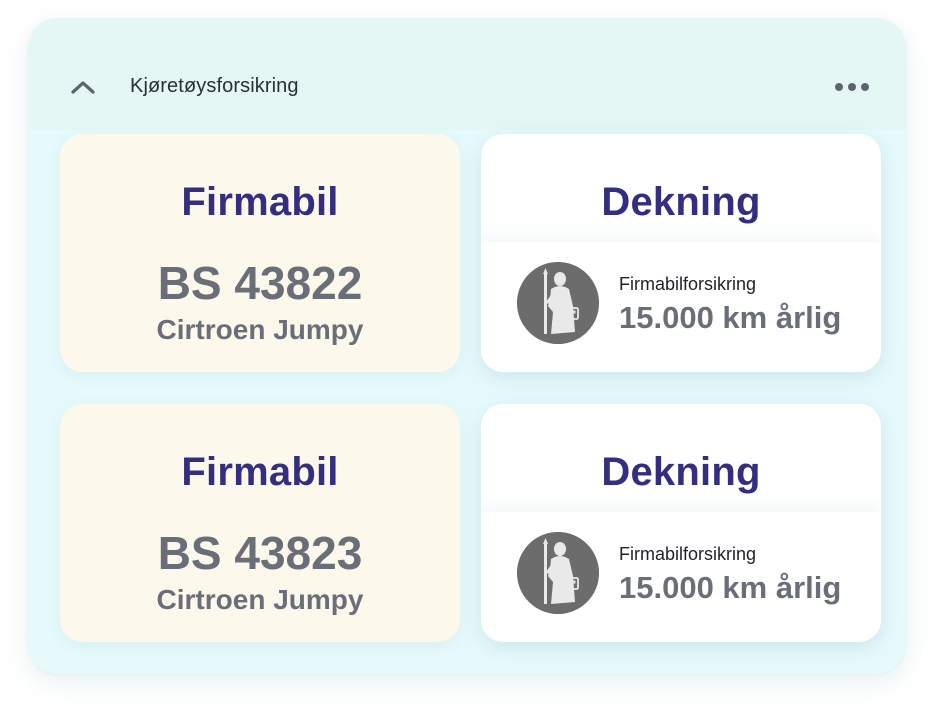 This screenshot has height=706, width=934. Describe the element at coordinates (260, 253) in the screenshot. I see `vehicle-card: Firmabil BS 43822 Cirtroen Jumpy` at that location.